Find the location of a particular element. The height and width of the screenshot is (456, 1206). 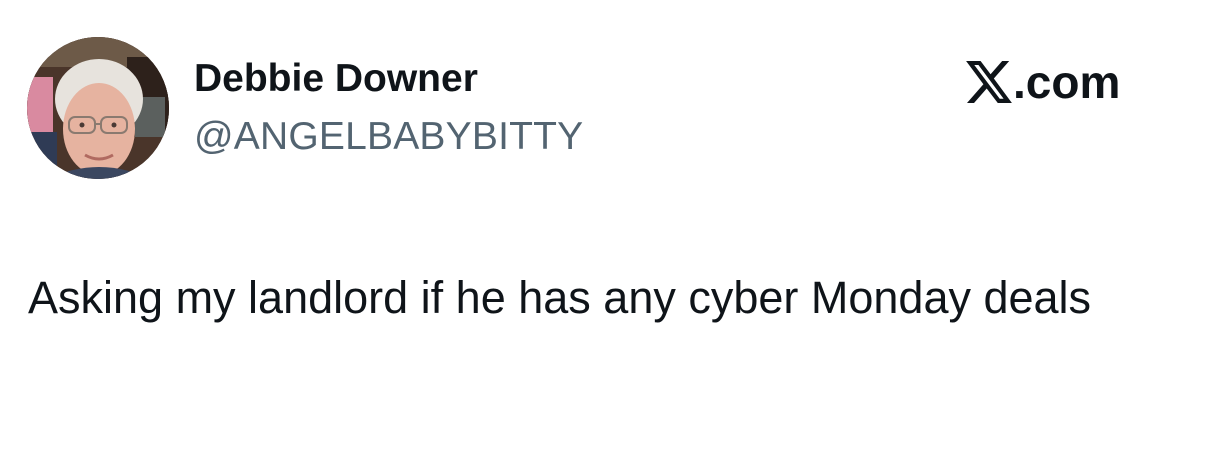

x-logo-icon is located at coordinates (989, 82).